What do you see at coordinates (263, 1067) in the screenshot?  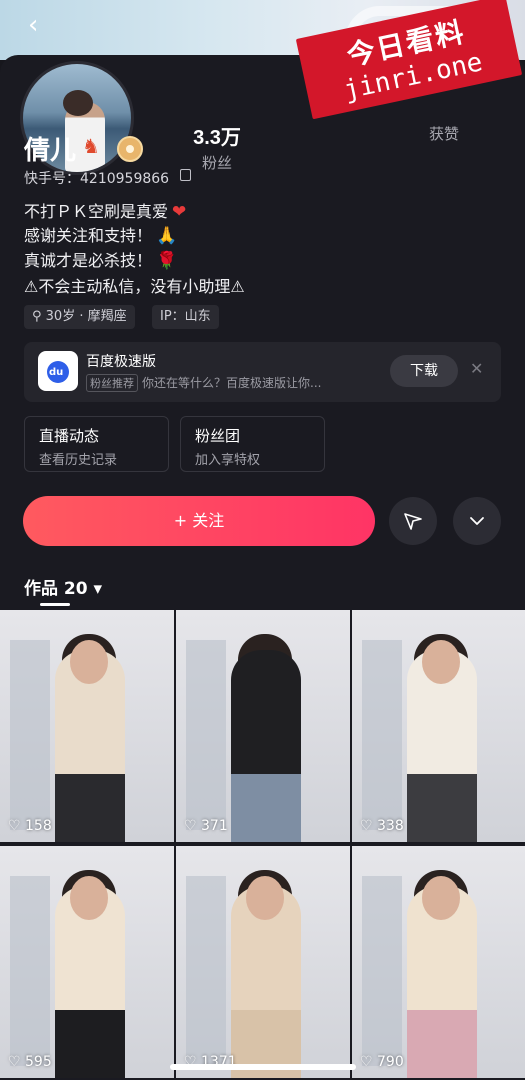 I see `home-indicator` at bounding box center [263, 1067].